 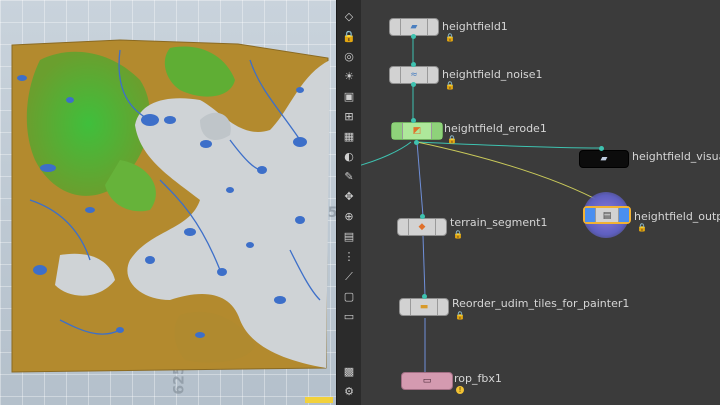 What do you see at coordinates (349, 137) in the screenshot?
I see `wireframe-icon: ▦` at bounding box center [349, 137].